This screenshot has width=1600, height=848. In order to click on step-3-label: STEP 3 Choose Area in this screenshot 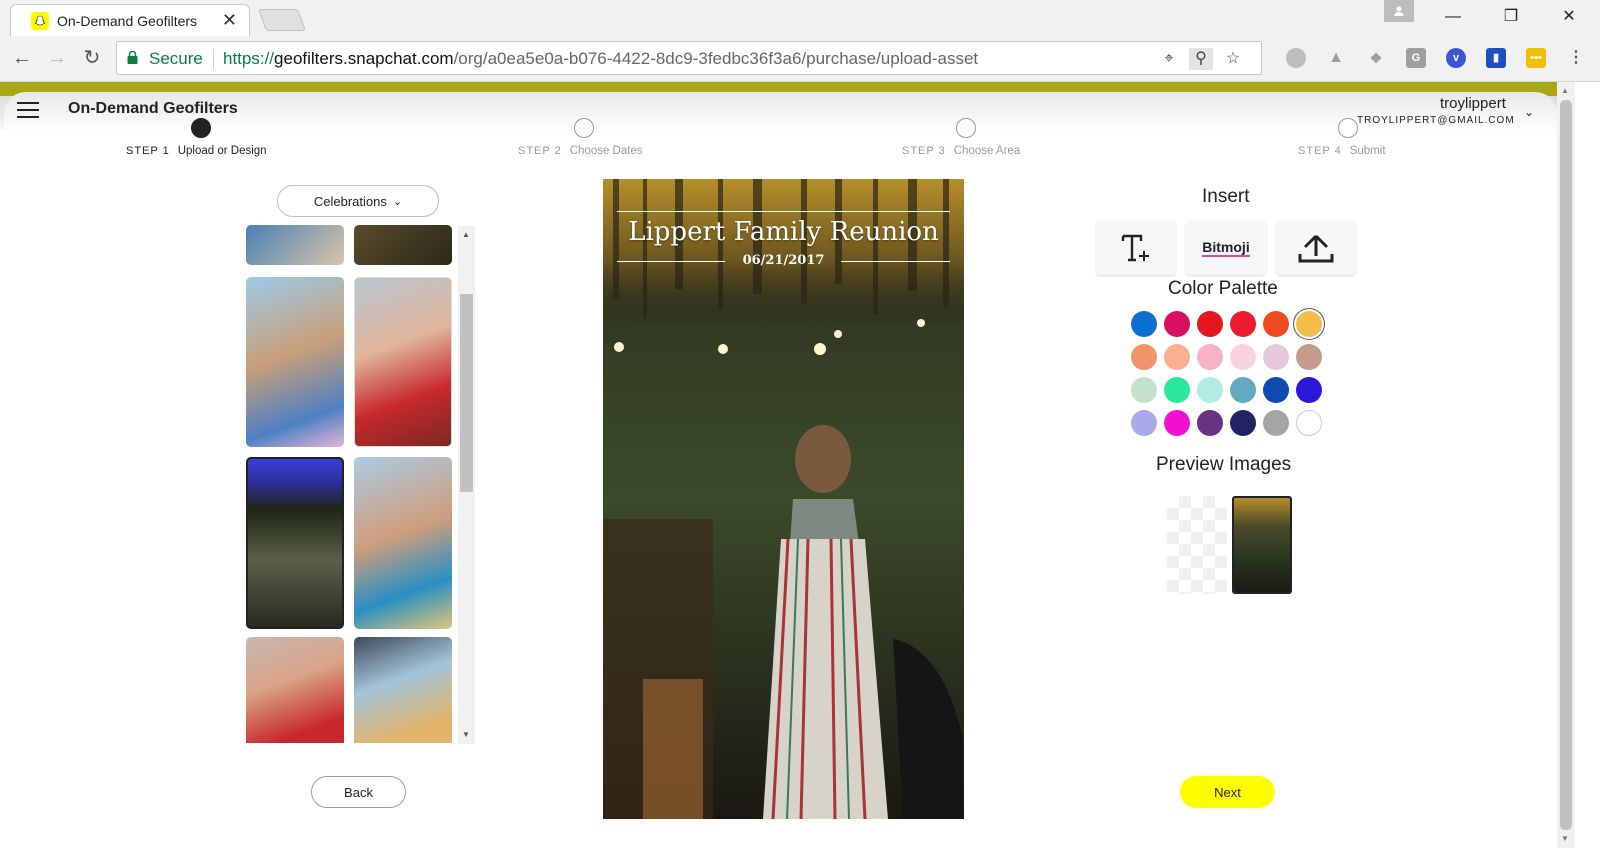, I will do `click(961, 151)`.